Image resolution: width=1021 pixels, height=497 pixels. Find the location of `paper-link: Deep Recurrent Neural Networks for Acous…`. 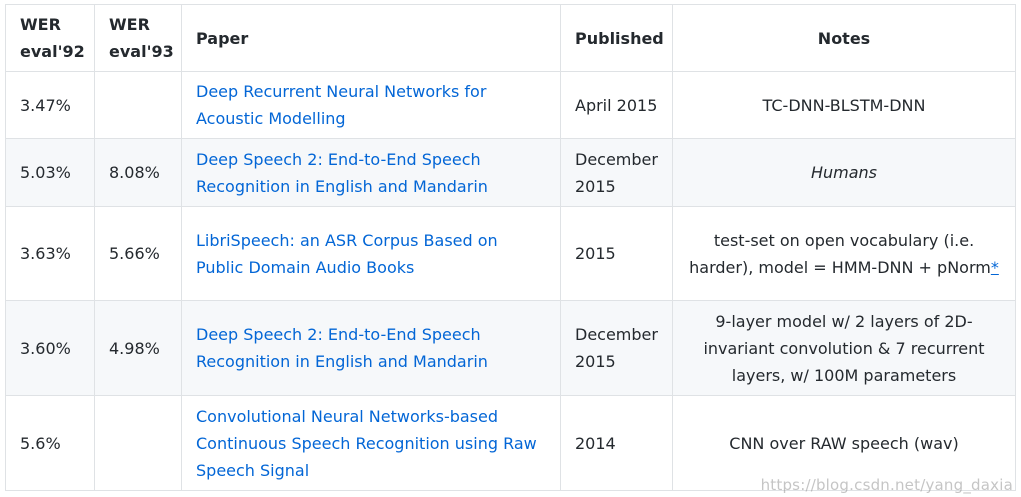

paper-link: Deep Recurrent Neural Networks for Acous… is located at coordinates (341, 105).